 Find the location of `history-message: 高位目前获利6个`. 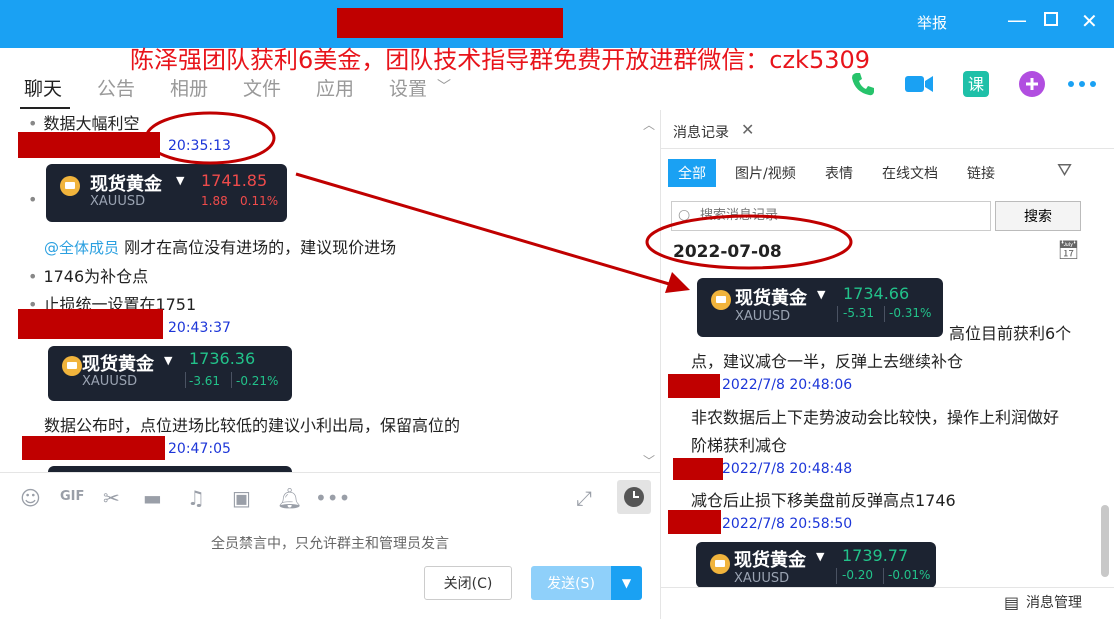

history-message: 高位目前获利6个 is located at coordinates (1010, 333).